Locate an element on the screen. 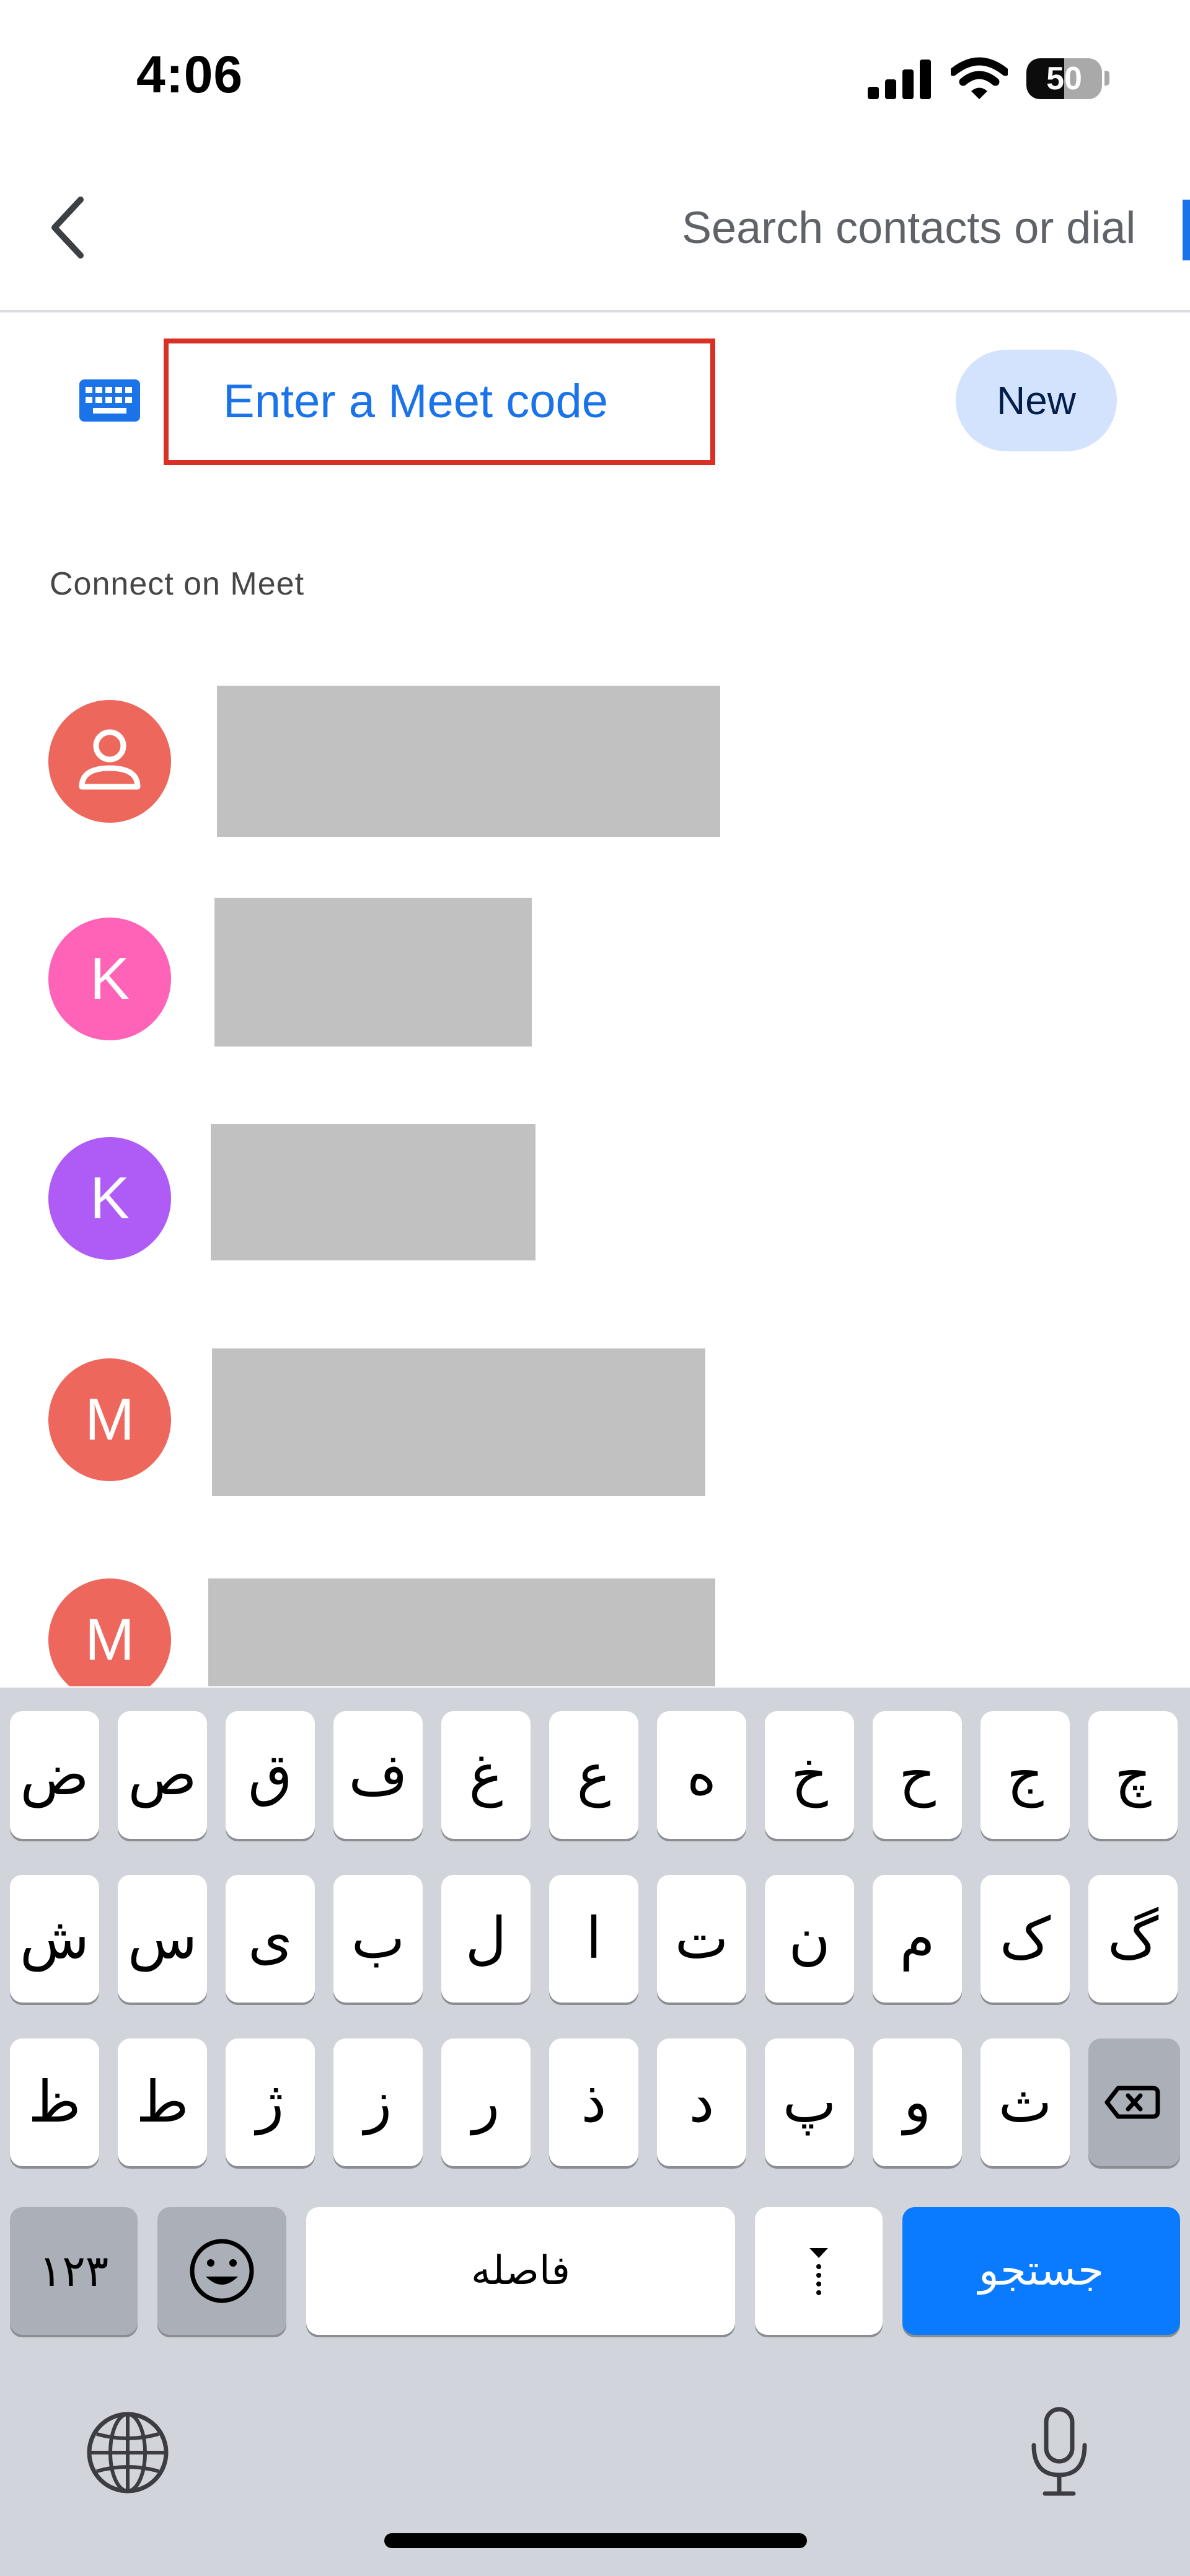  battery-percent: 50 is located at coordinates (1064, 79).